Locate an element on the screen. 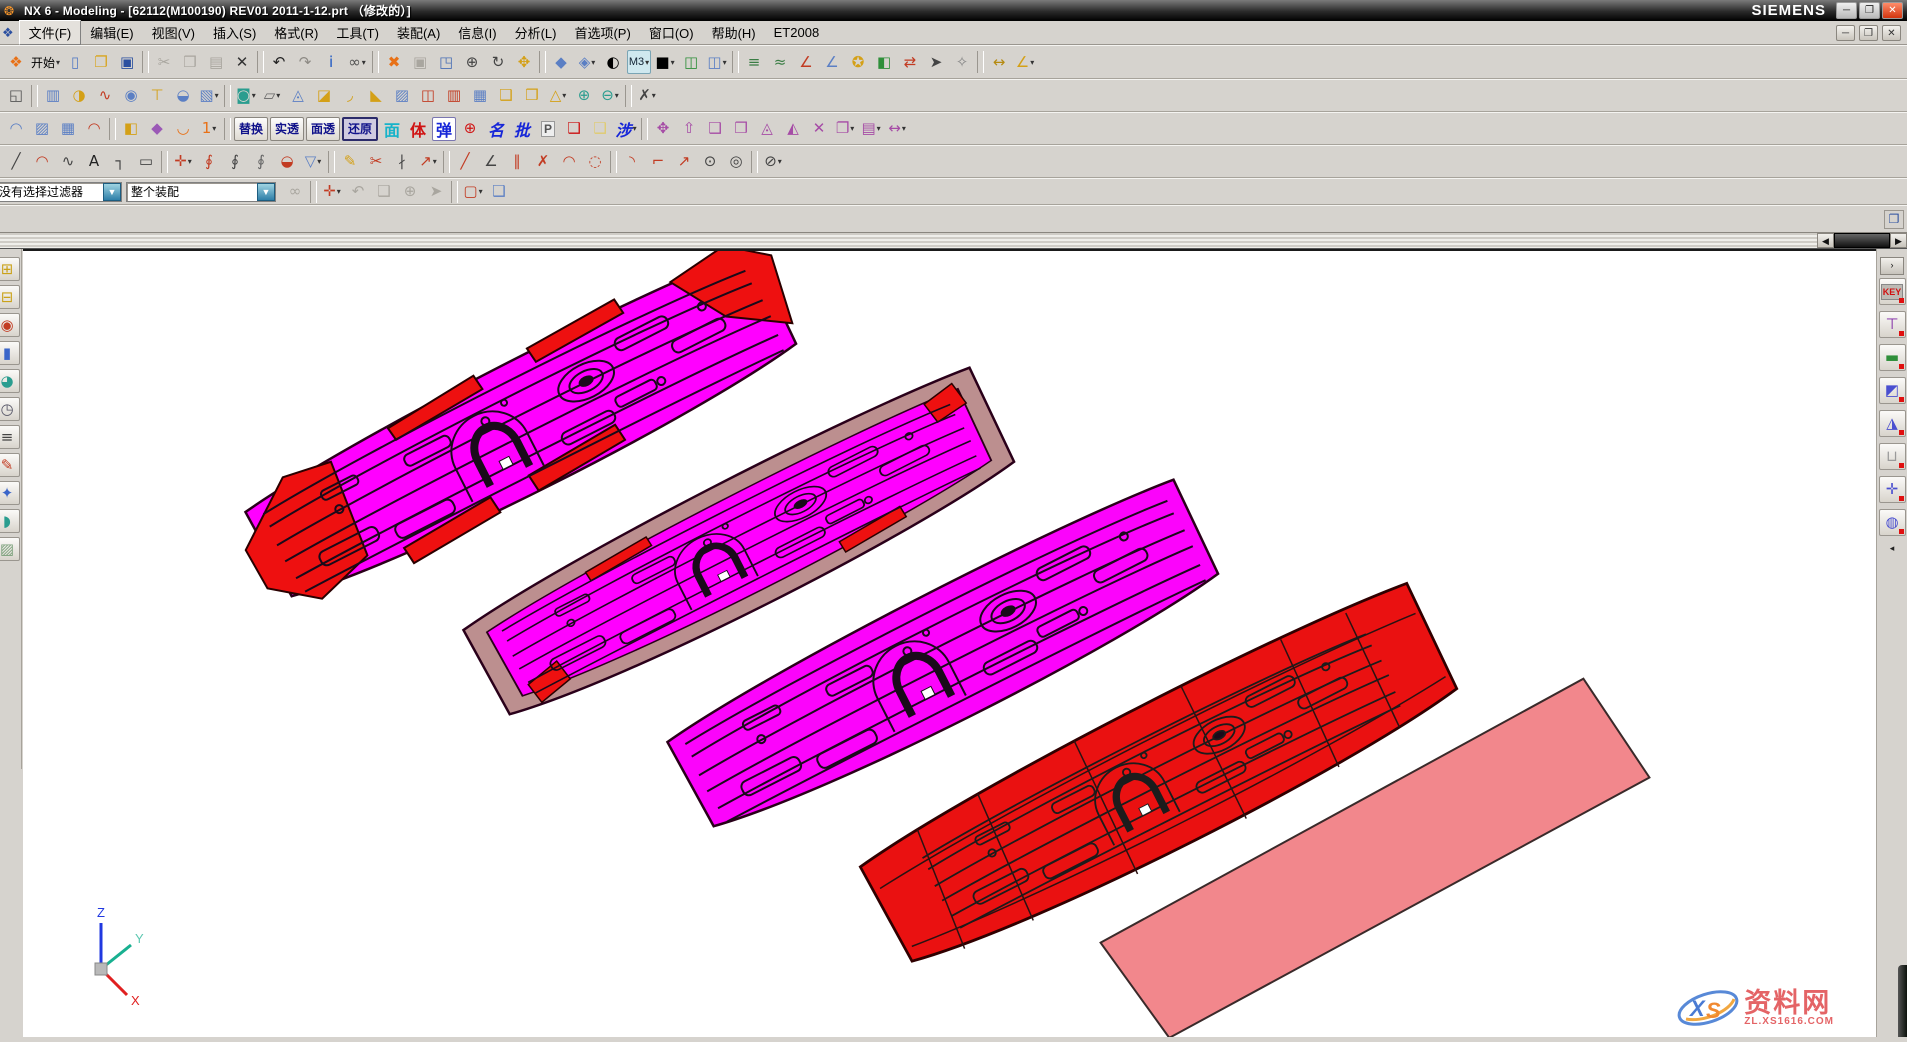 The image size is (1907, 1042). hole-icon: ◉ is located at coordinates (131, 96).